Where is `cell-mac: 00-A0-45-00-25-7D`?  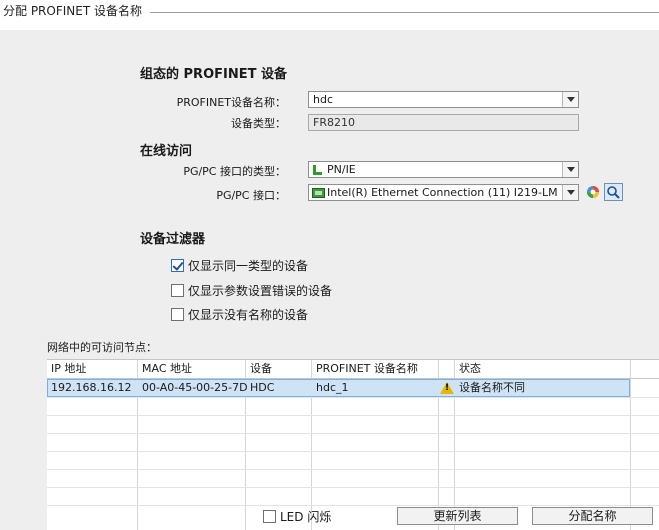
cell-mac: 00-A0-45-00-25-7D is located at coordinates (195, 387).